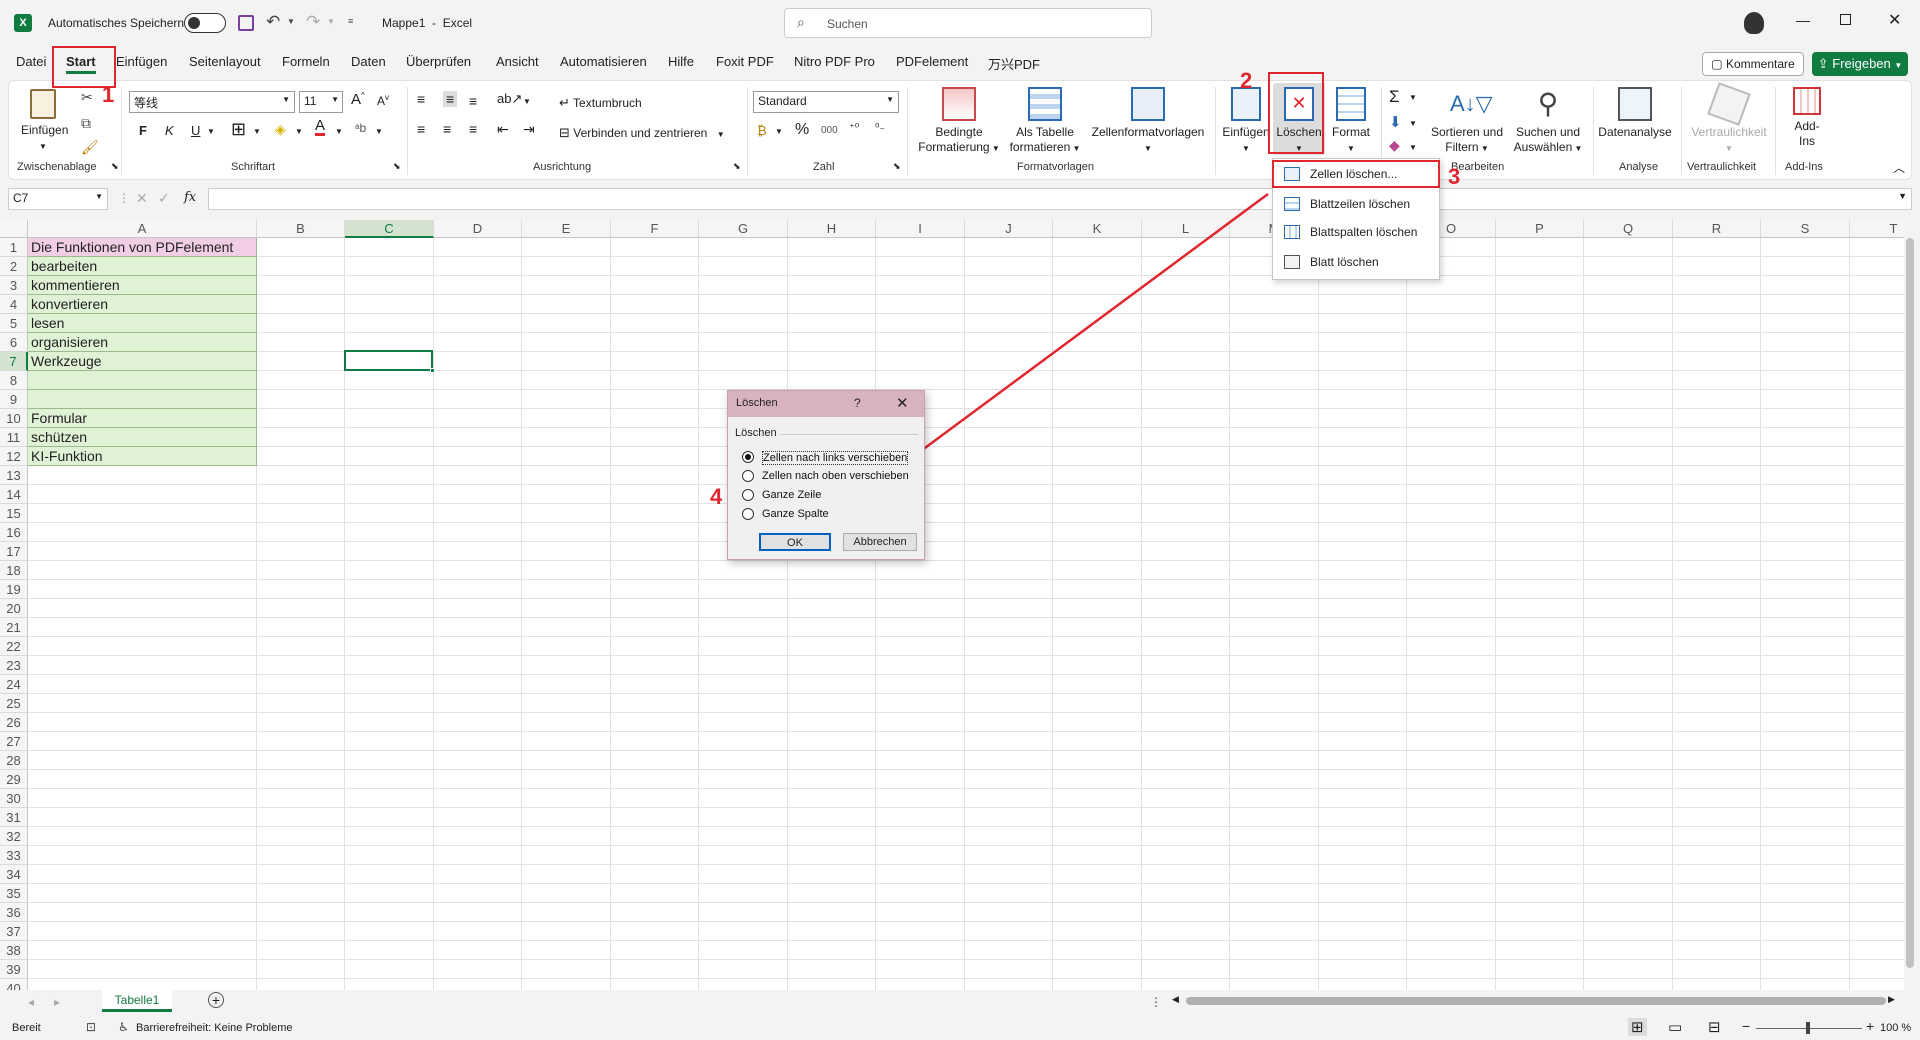  What do you see at coordinates (968, 23) in the screenshot?
I see `search-box: ⌕ Suchen` at bounding box center [968, 23].